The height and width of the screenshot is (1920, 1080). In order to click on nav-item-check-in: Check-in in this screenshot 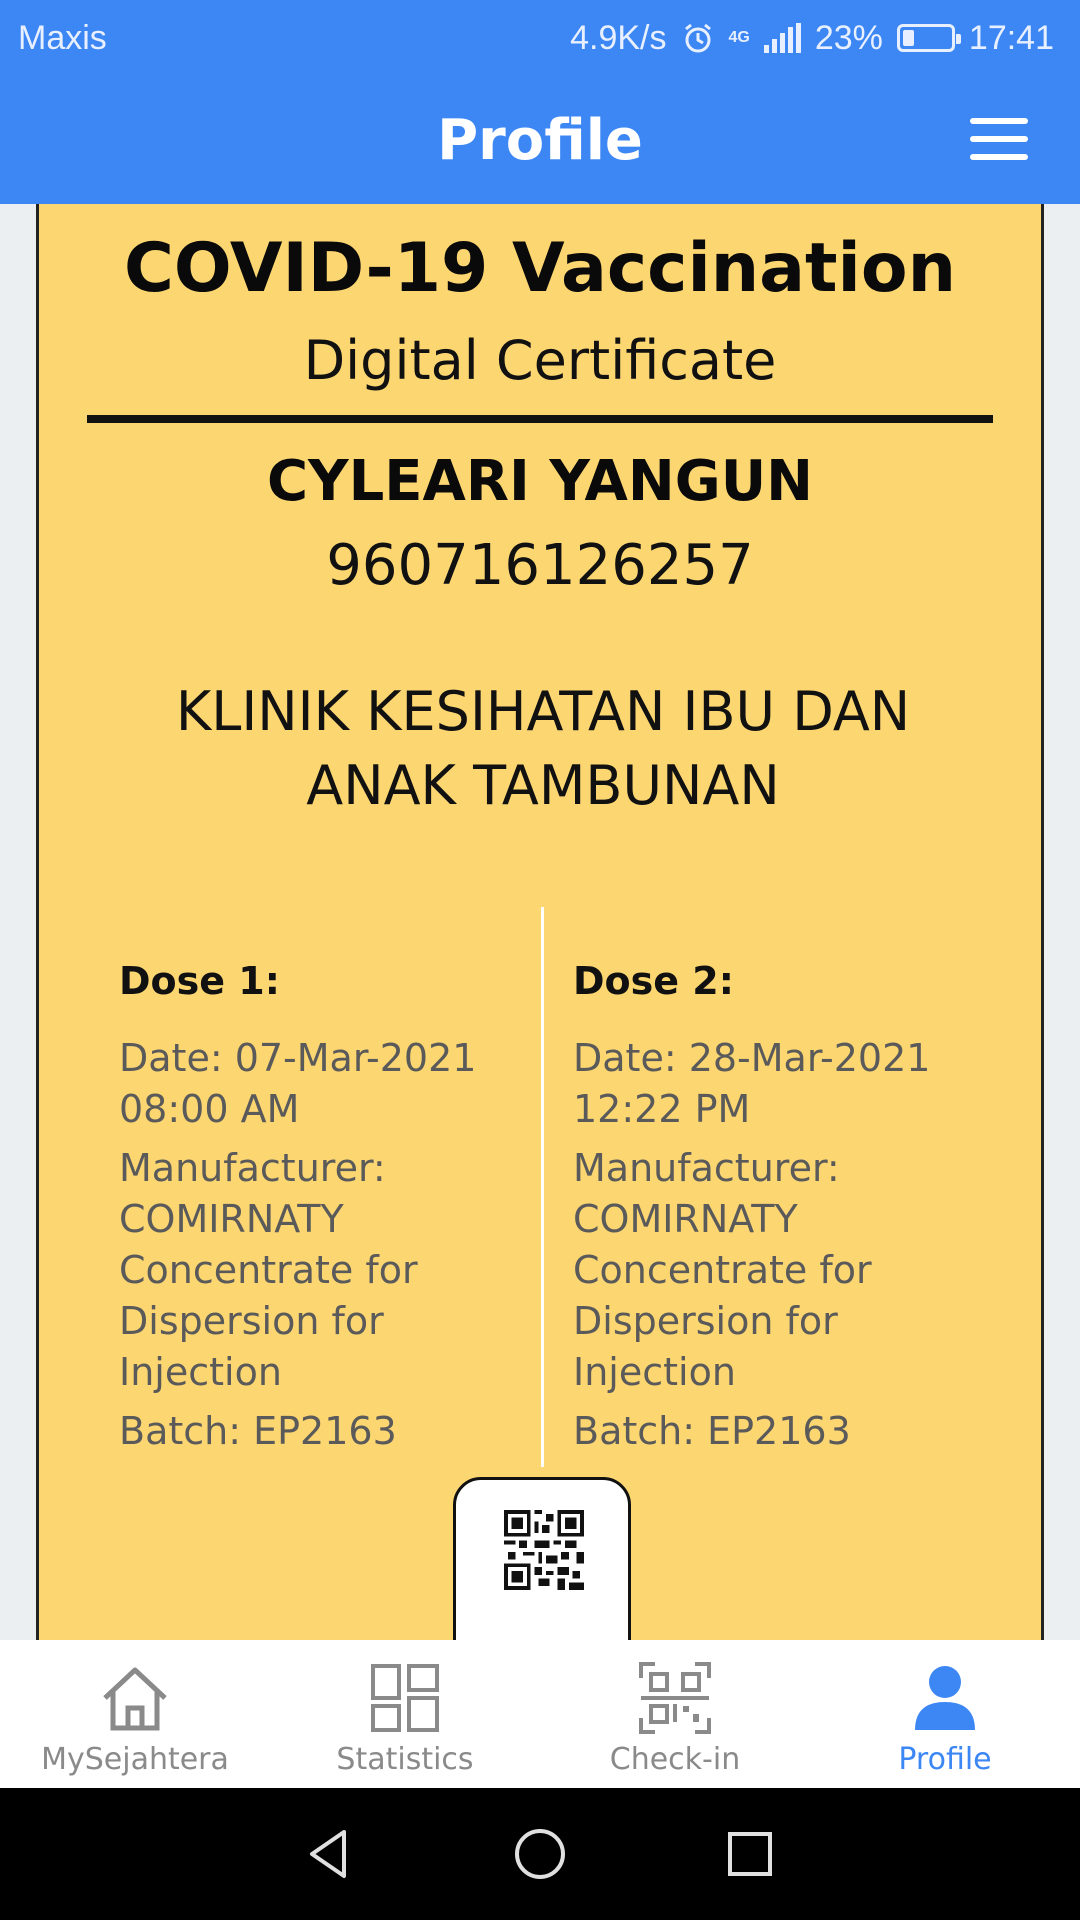, I will do `click(675, 1714)`.